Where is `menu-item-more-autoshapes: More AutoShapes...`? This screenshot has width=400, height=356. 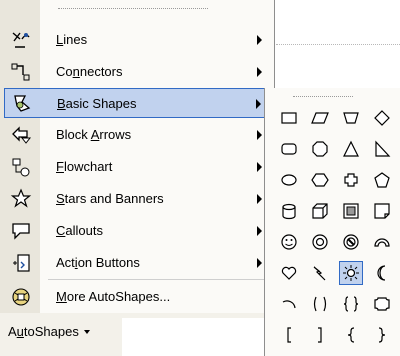
menu-item-more-autoshapes: More AutoShapes... is located at coordinates (137, 297).